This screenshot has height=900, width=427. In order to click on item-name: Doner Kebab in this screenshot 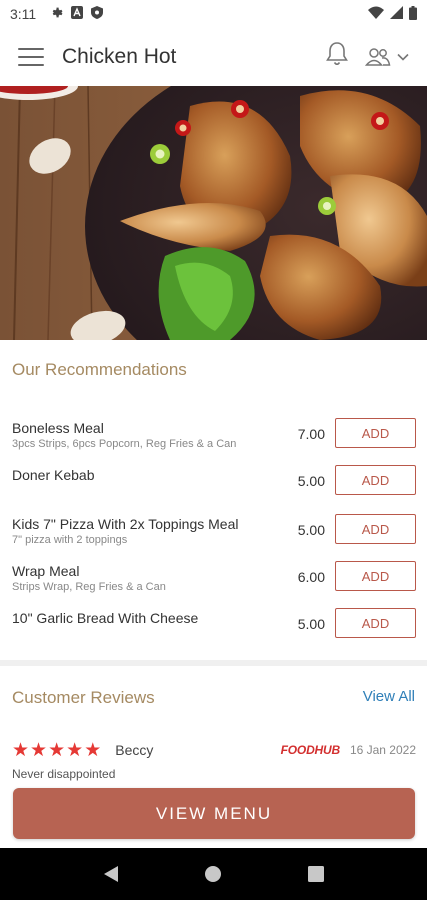, I will do `click(53, 475)`.